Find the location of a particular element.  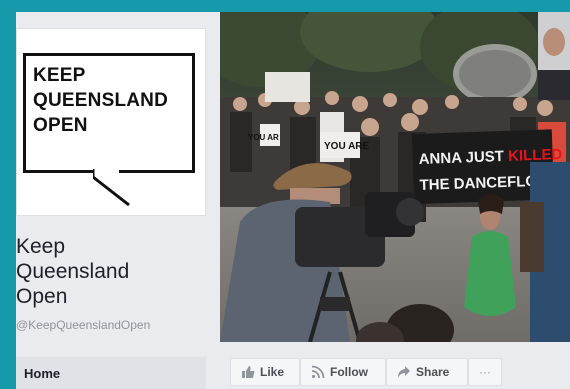

more-options-button: ··· is located at coordinates (485, 372).